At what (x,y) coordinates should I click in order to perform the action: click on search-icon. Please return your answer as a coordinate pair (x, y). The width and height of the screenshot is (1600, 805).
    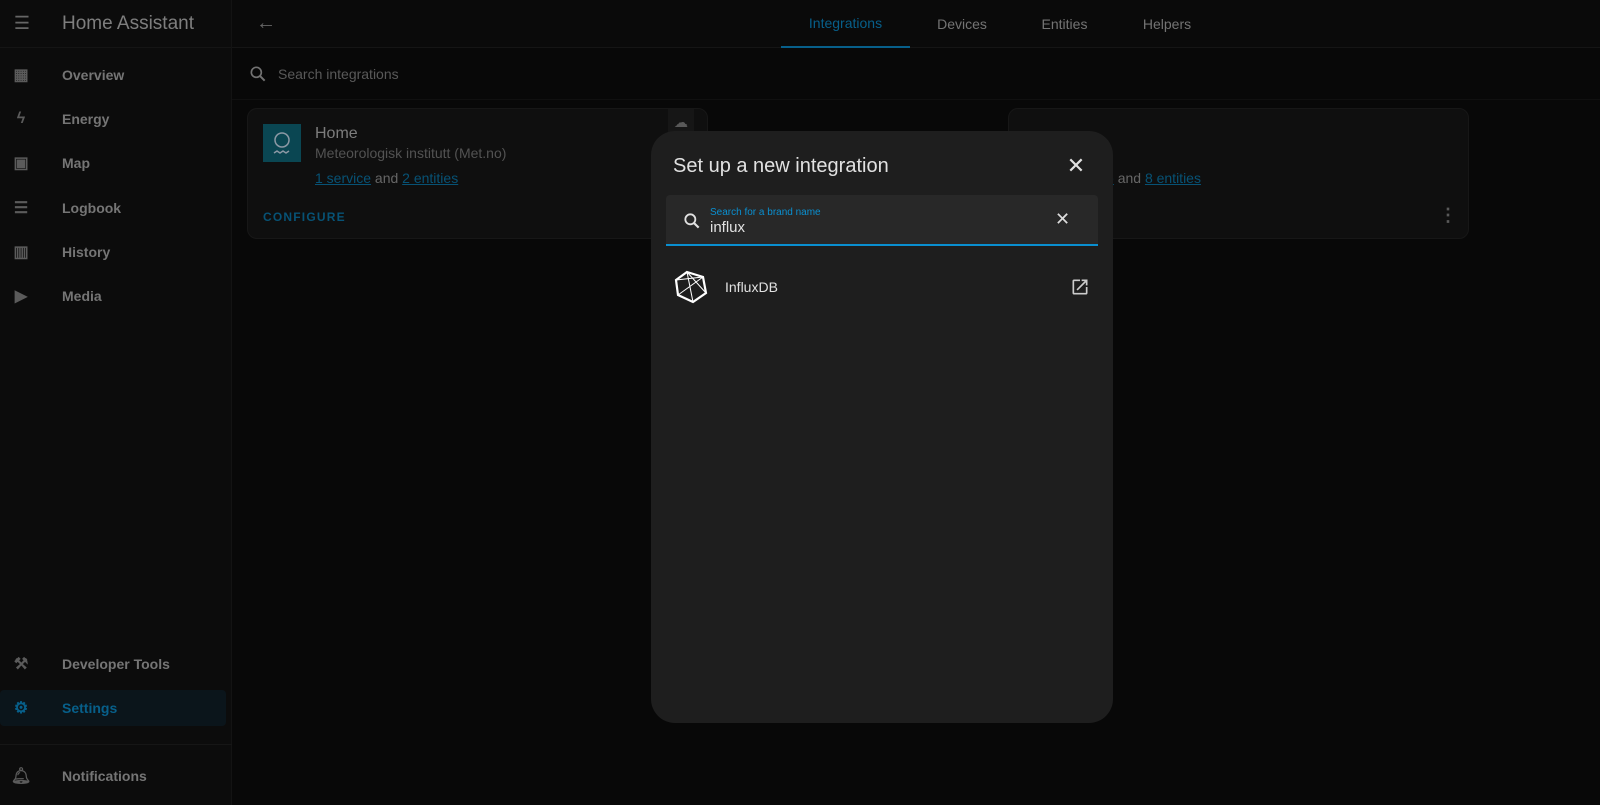
    Looking at the image, I should click on (692, 221).